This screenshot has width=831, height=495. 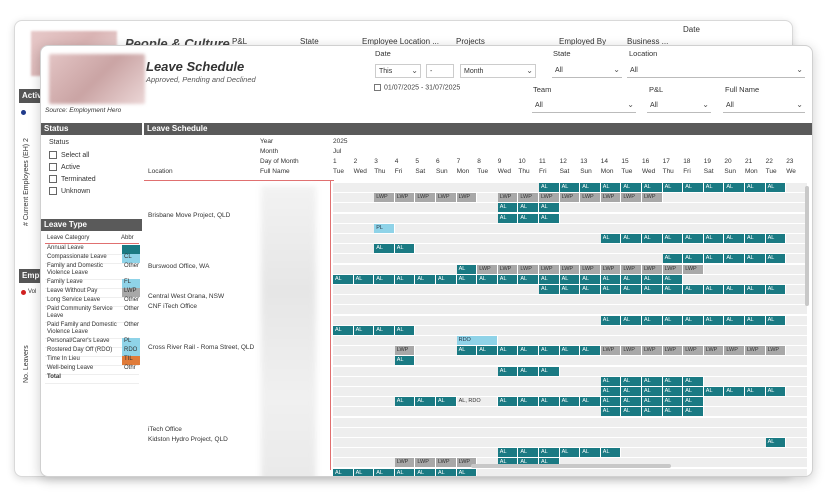 What do you see at coordinates (64, 167) in the screenshot?
I see `status-option-active: Active` at bounding box center [64, 167].